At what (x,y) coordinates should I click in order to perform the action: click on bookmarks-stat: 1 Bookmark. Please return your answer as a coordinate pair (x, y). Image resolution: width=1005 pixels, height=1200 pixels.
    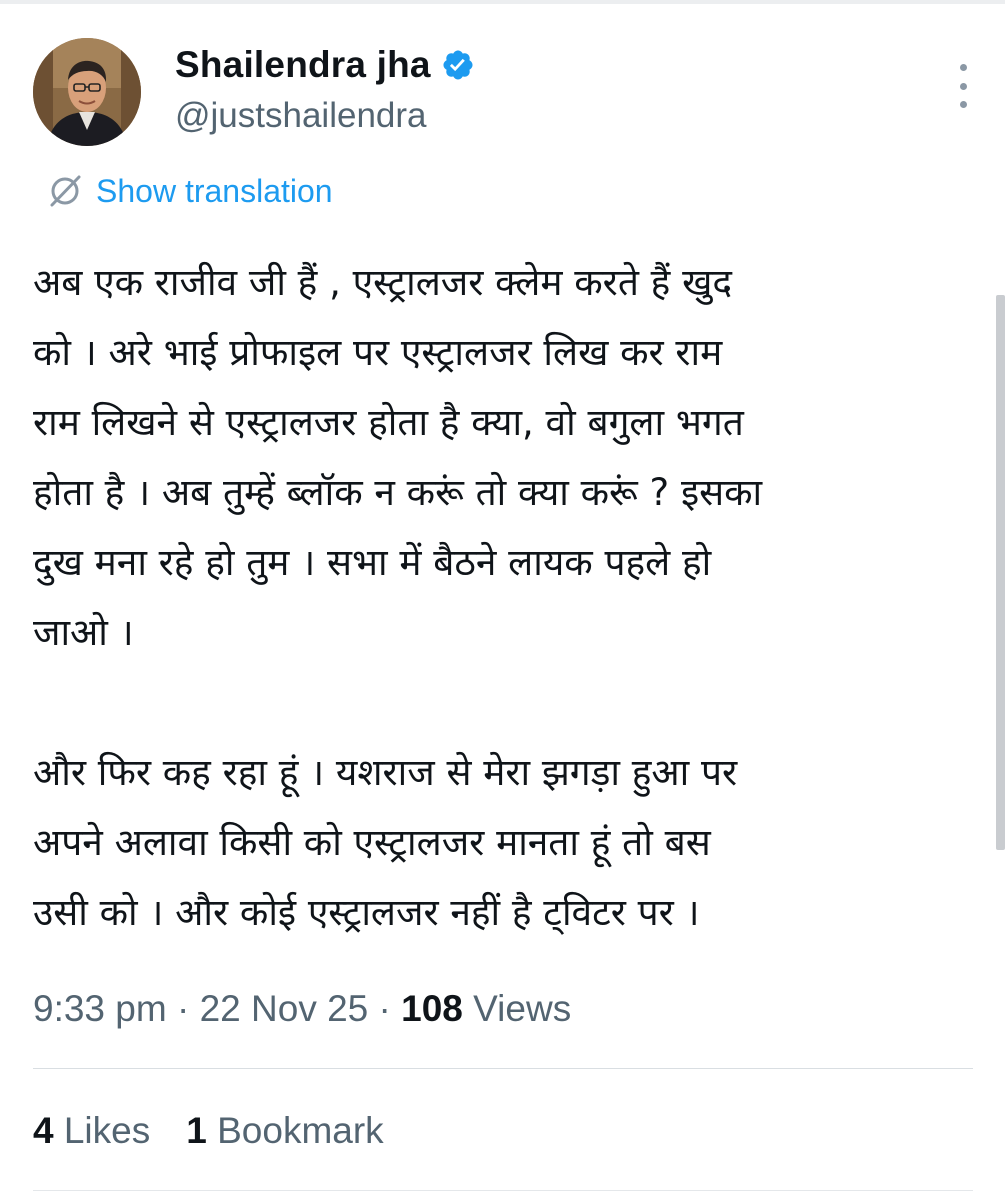
    Looking at the image, I should click on (284, 1131).